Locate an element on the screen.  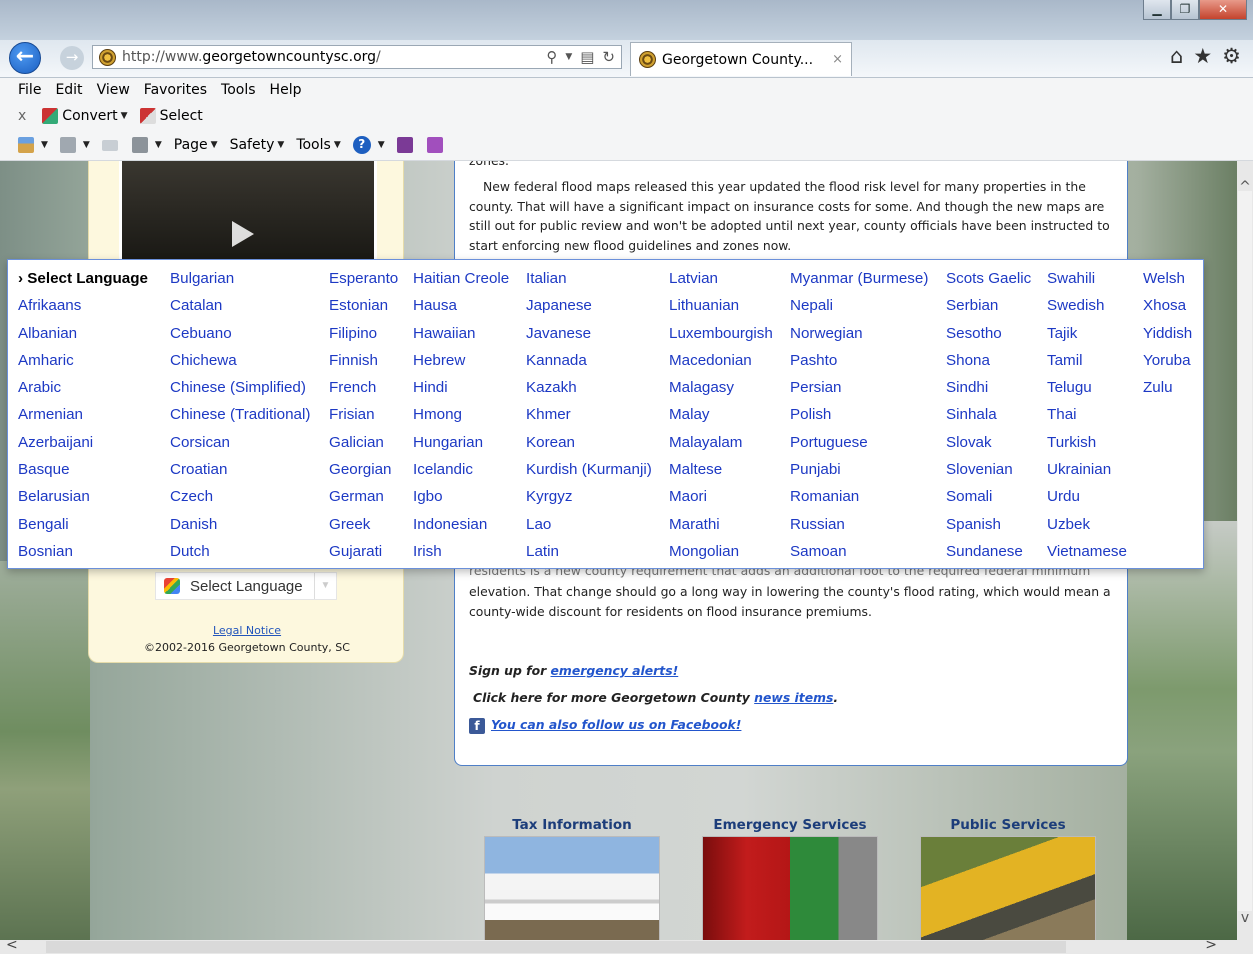
refresh-icon: ↻ is located at coordinates (608, 57).